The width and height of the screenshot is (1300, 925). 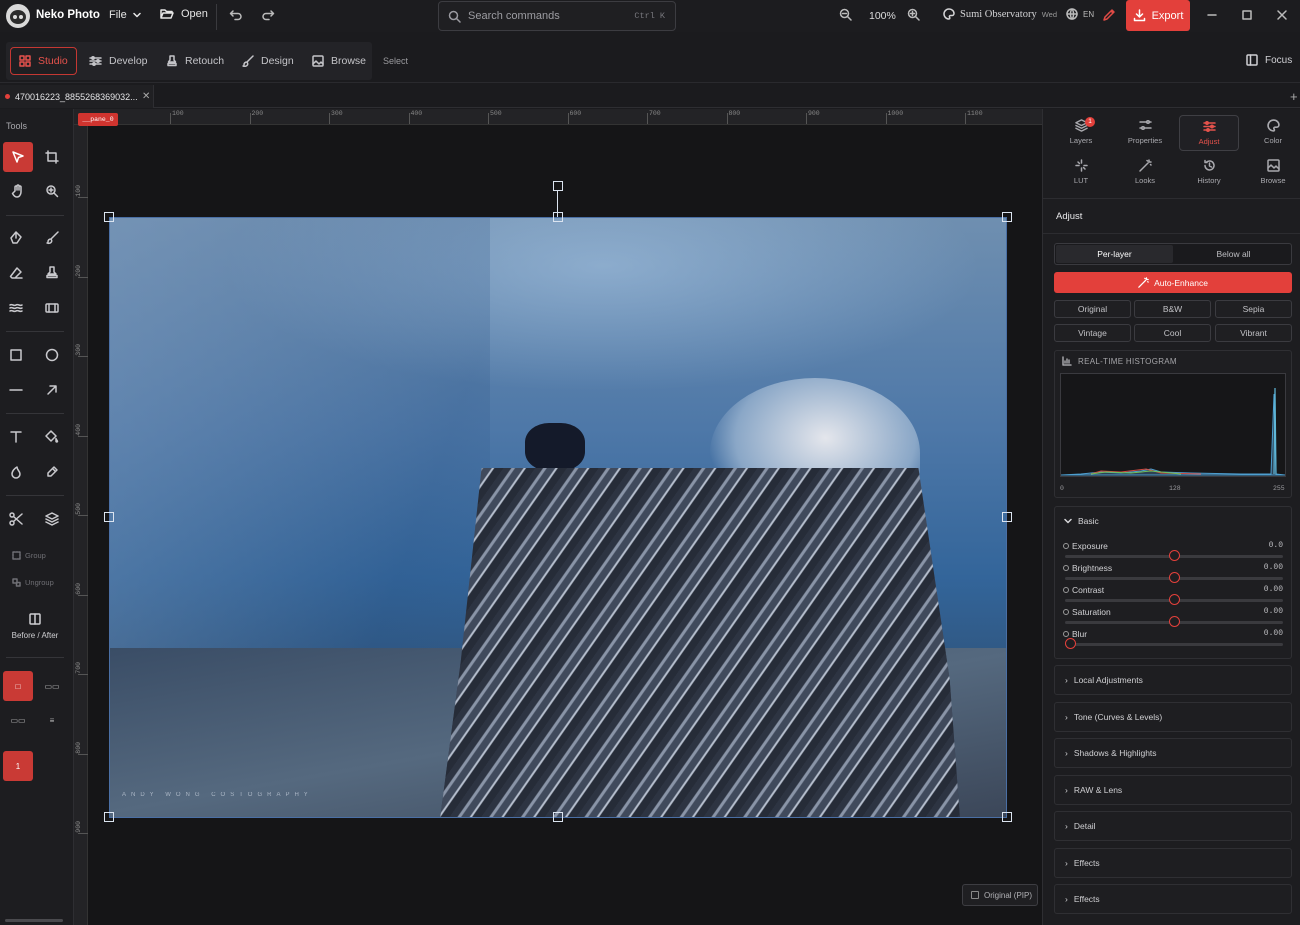 What do you see at coordinates (16, 519) in the screenshot?
I see `cut-tool` at bounding box center [16, 519].